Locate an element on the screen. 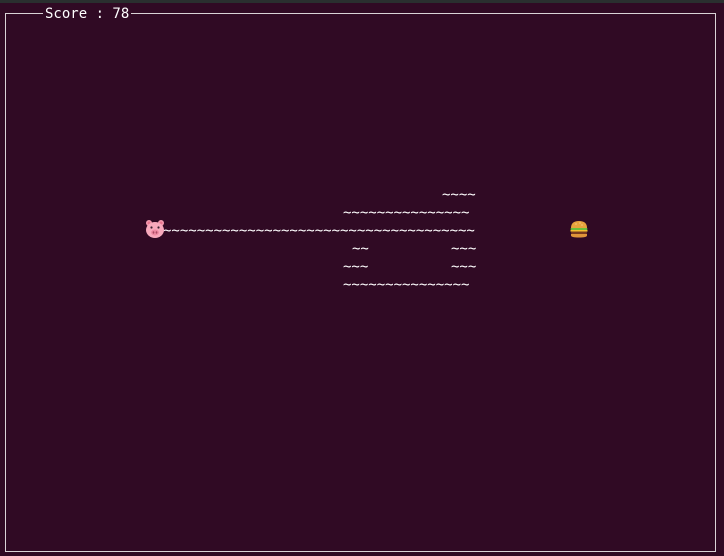  pig-face-icon is located at coordinates (155, 229).